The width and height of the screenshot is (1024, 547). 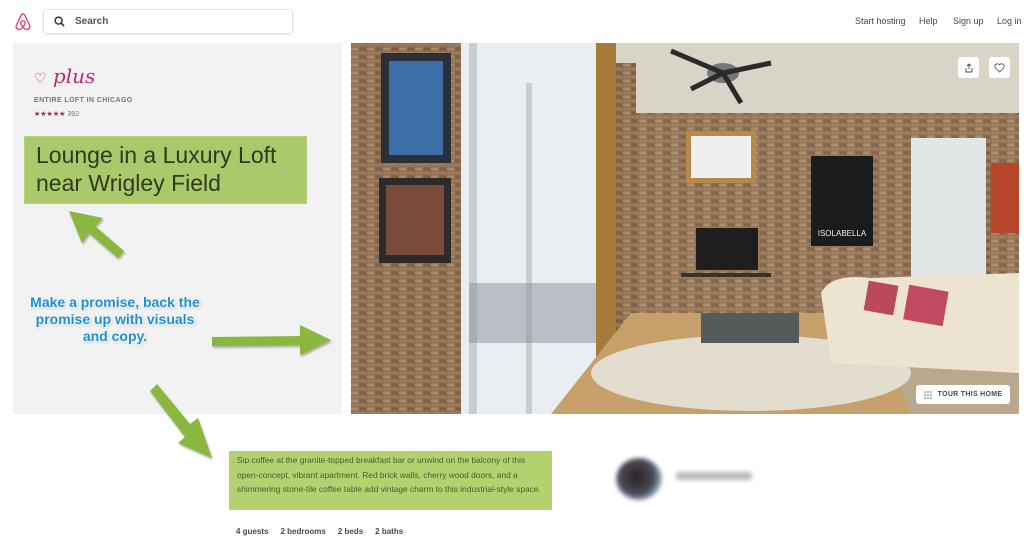 What do you see at coordinates (271, 340) in the screenshot?
I see `arrow-right-icon` at bounding box center [271, 340].